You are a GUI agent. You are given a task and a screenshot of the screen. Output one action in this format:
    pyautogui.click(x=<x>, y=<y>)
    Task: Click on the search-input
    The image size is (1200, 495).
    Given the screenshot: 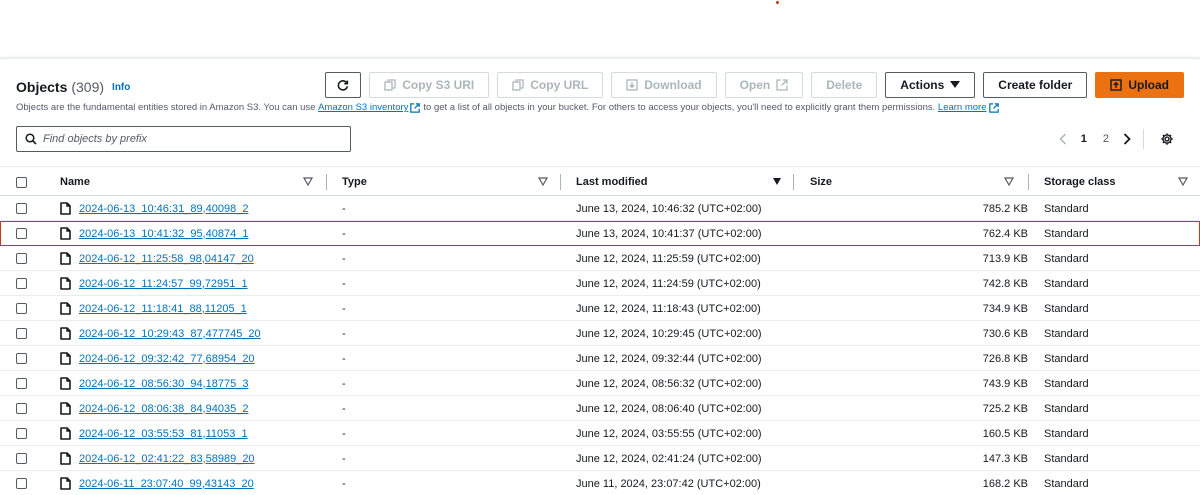 What is the action you would take?
    pyautogui.click(x=188, y=139)
    